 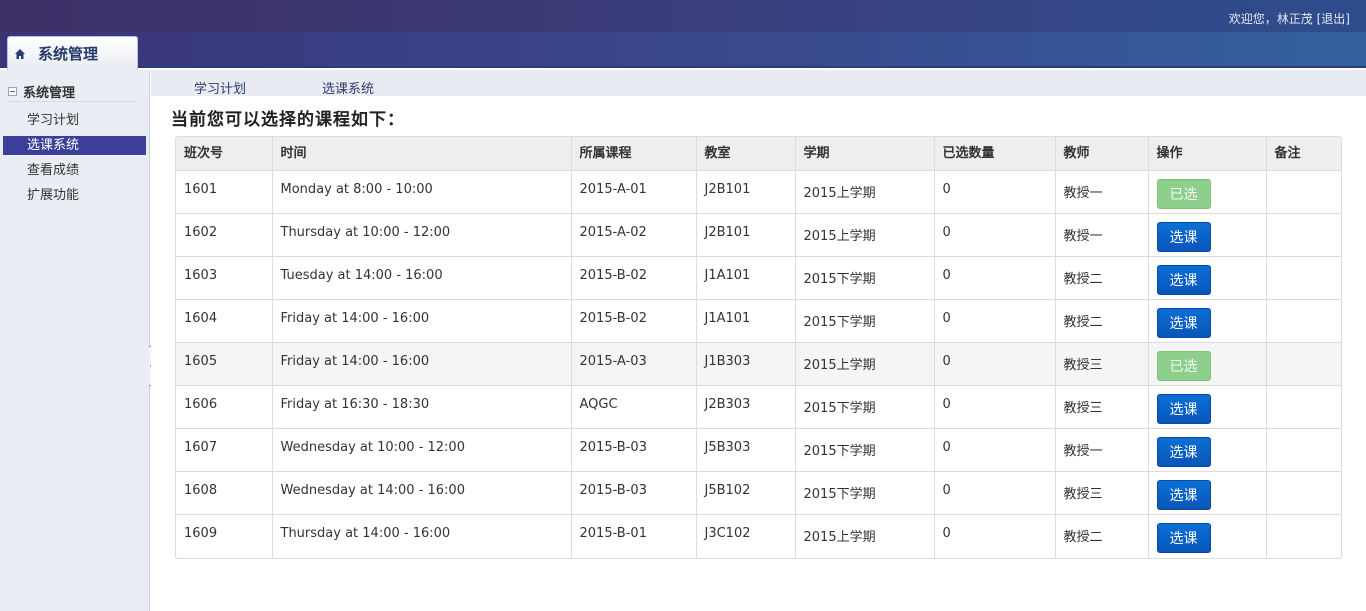 What do you see at coordinates (422, 536) in the screenshot?
I see `cell-time: Thursday at 14:00 - 16:00` at bounding box center [422, 536].